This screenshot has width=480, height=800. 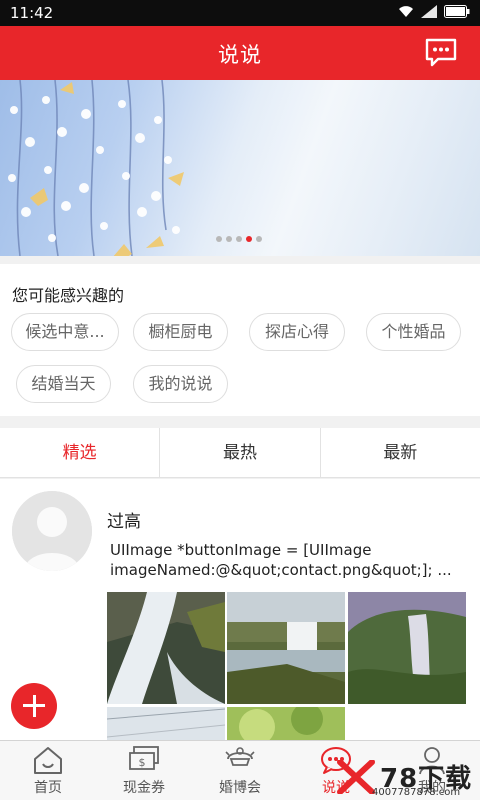 I want to click on tab-hottest: 最热, so click(x=240, y=452).